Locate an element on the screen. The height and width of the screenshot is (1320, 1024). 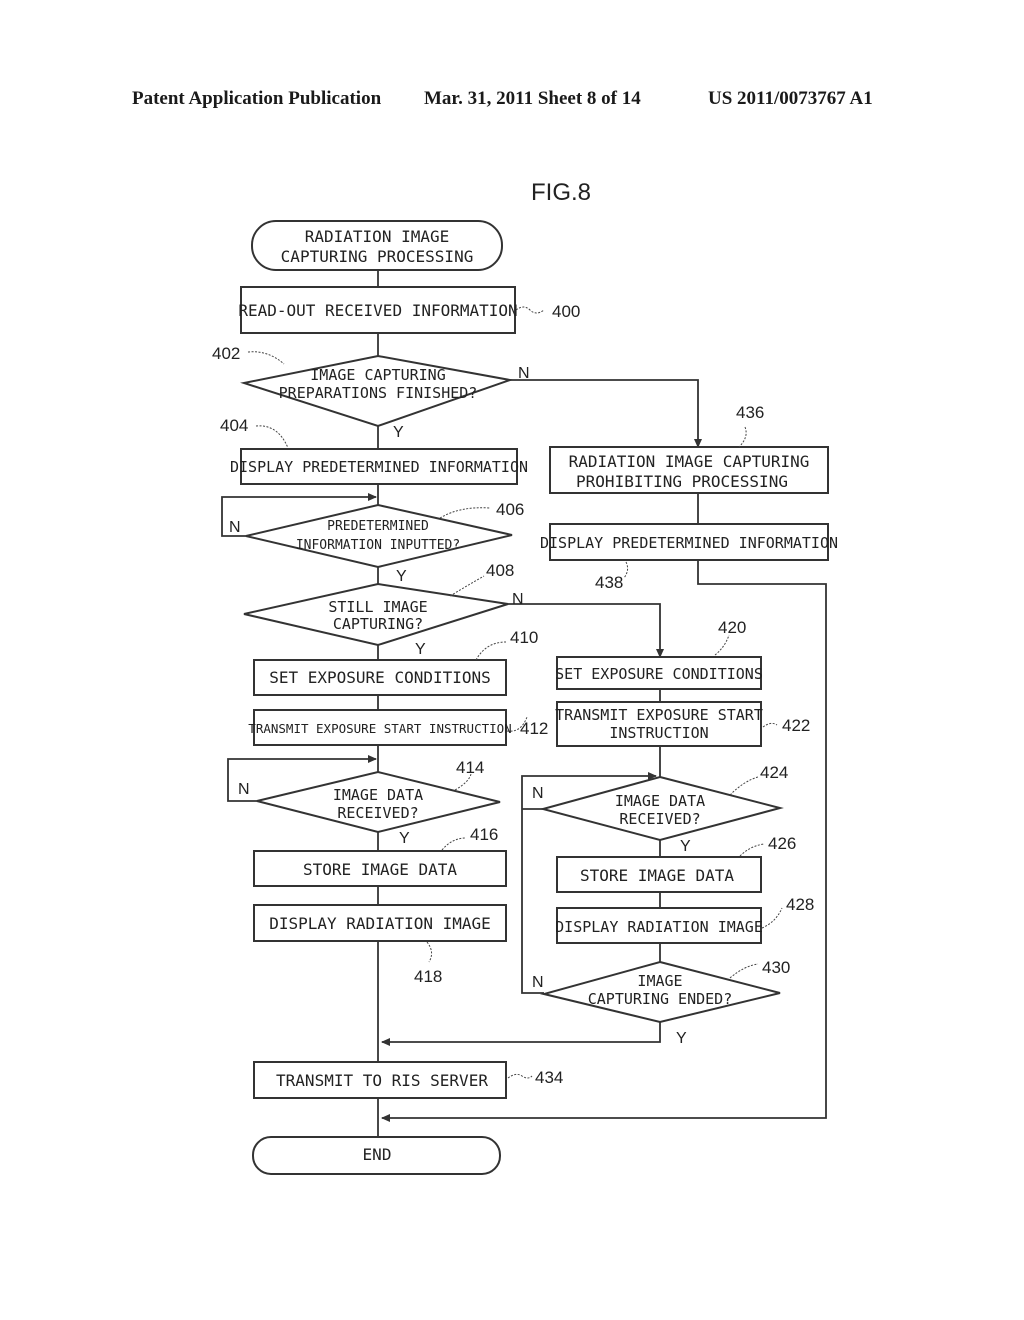
step-426-text: STORE IMAGE DATA is located at coordinates (657, 875).